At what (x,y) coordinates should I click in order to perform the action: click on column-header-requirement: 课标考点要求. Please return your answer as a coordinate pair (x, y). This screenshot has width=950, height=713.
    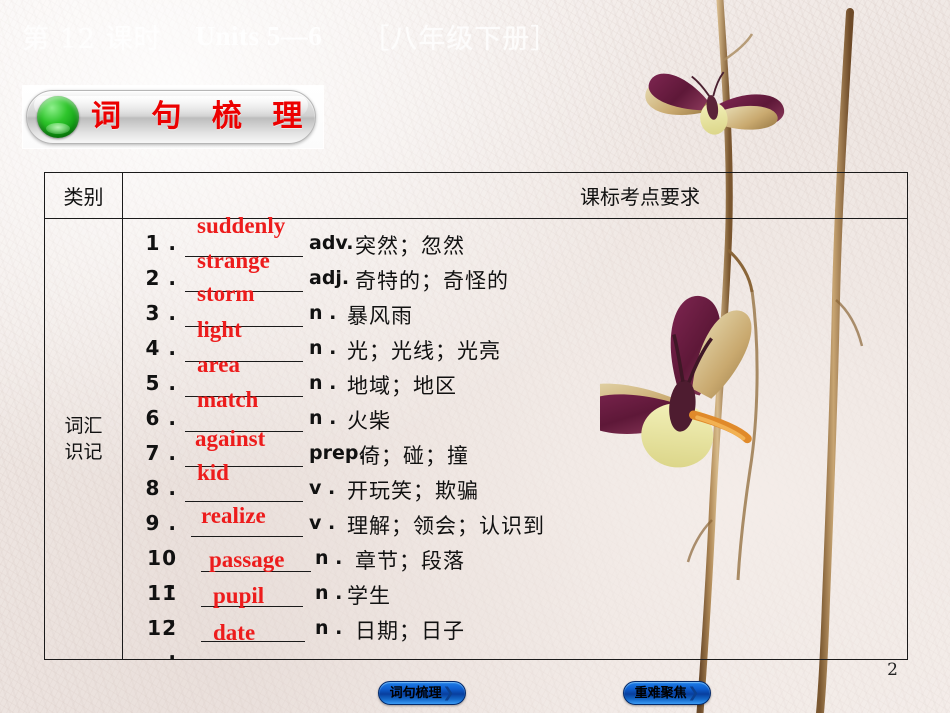
    Looking at the image, I should click on (640, 197).